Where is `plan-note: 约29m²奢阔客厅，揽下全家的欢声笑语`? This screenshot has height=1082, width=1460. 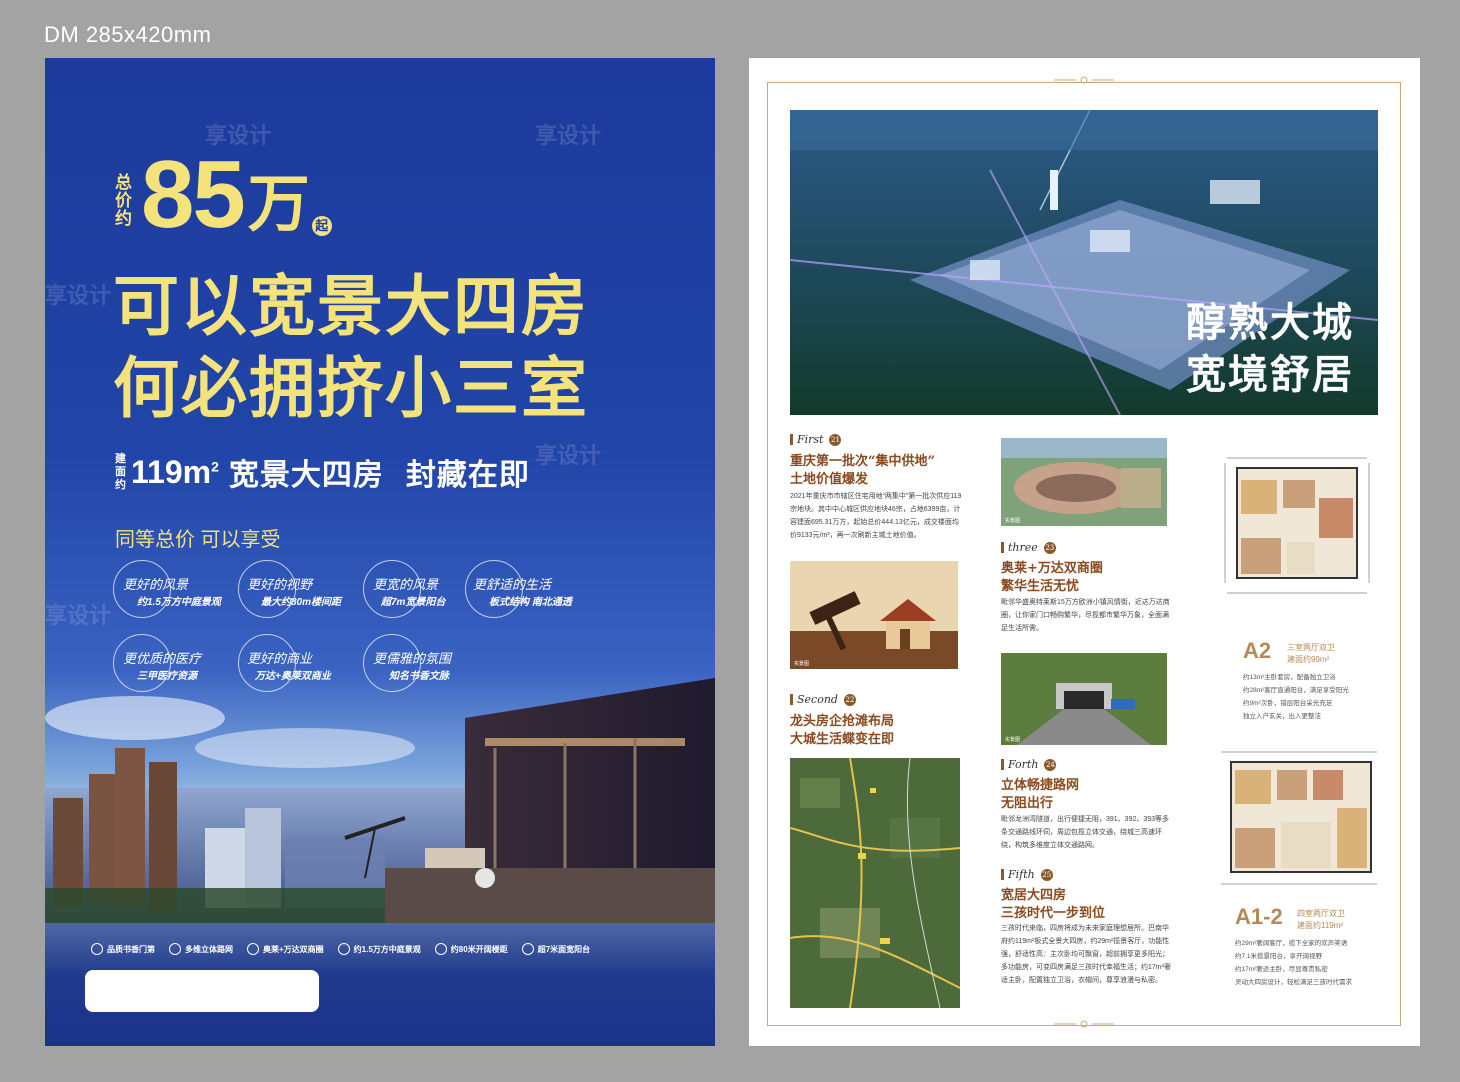 plan-note: 约29m²奢阔客厅，揽下全家的欢声笑语 is located at coordinates (1291, 943).